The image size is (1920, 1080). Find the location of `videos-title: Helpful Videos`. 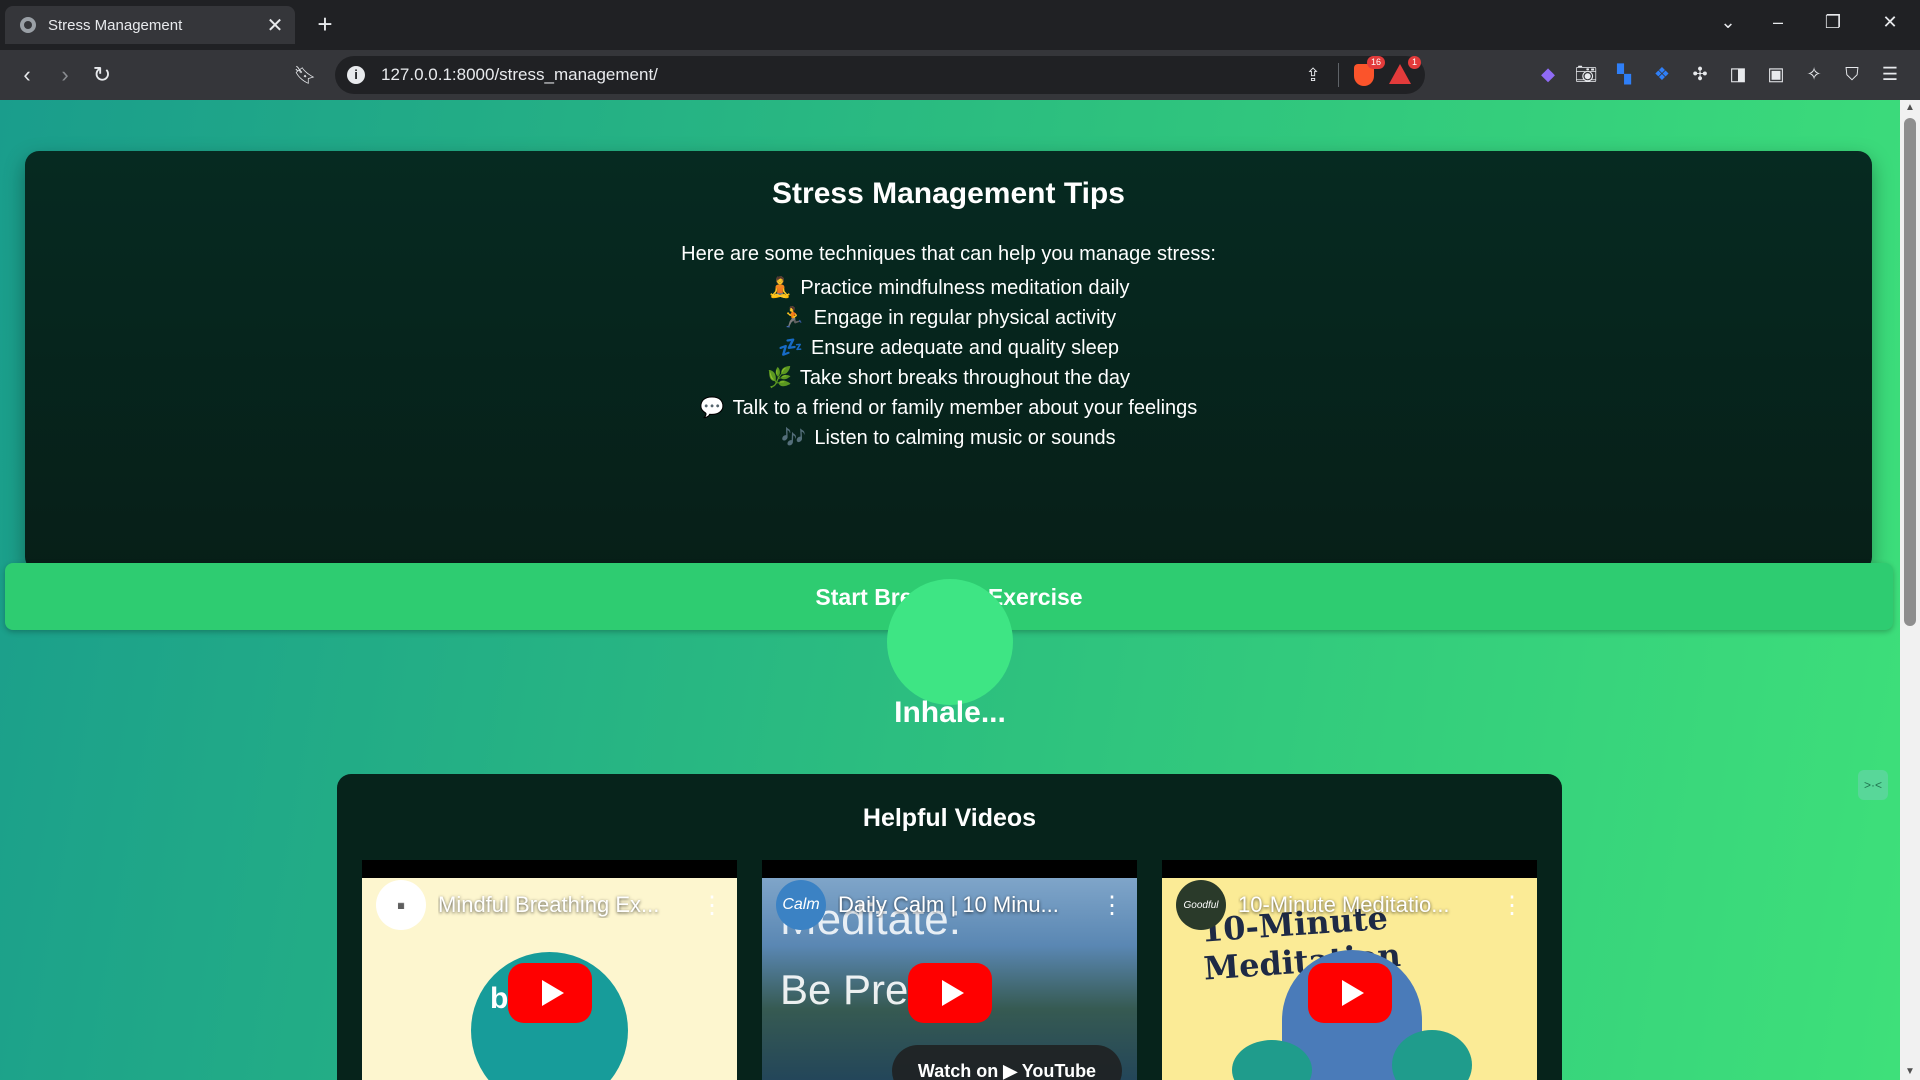

videos-title: Helpful Videos is located at coordinates (949, 818).